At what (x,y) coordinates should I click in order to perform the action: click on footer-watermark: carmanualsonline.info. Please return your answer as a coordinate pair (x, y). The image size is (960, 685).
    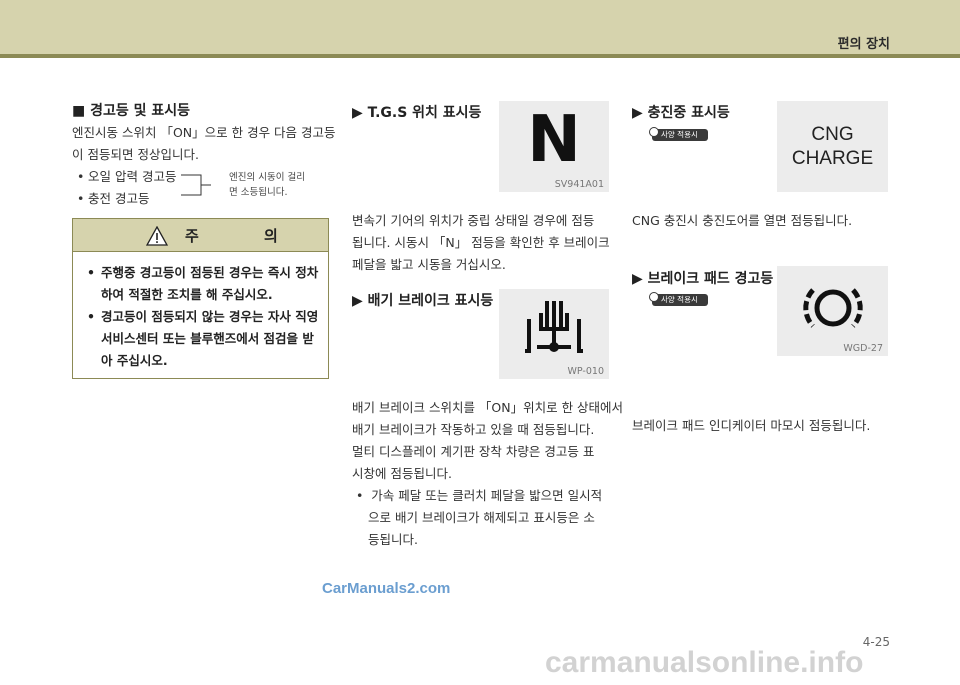
    Looking at the image, I should click on (704, 662).